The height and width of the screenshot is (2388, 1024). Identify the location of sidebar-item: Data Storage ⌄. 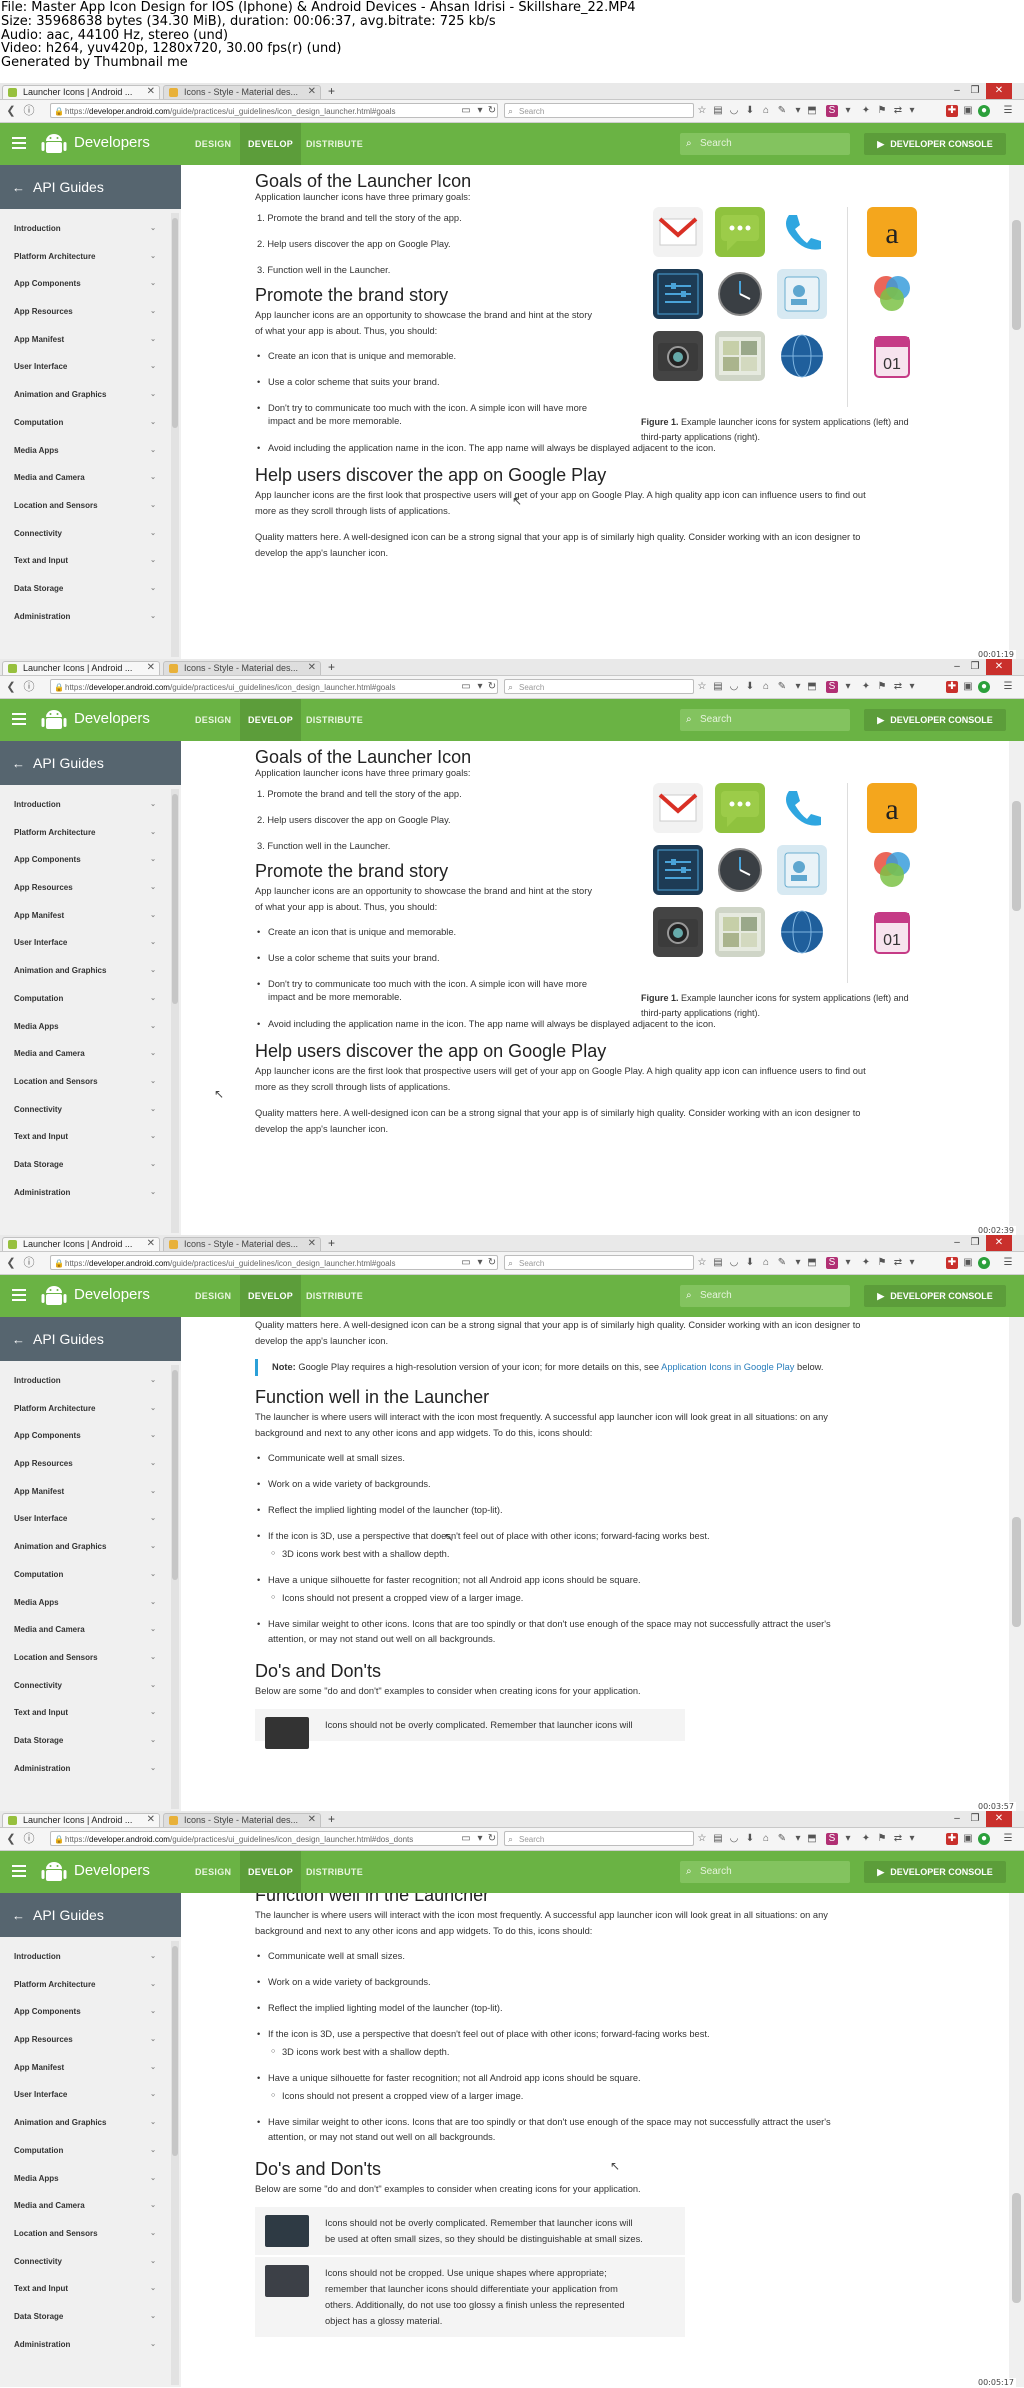
(85, 589).